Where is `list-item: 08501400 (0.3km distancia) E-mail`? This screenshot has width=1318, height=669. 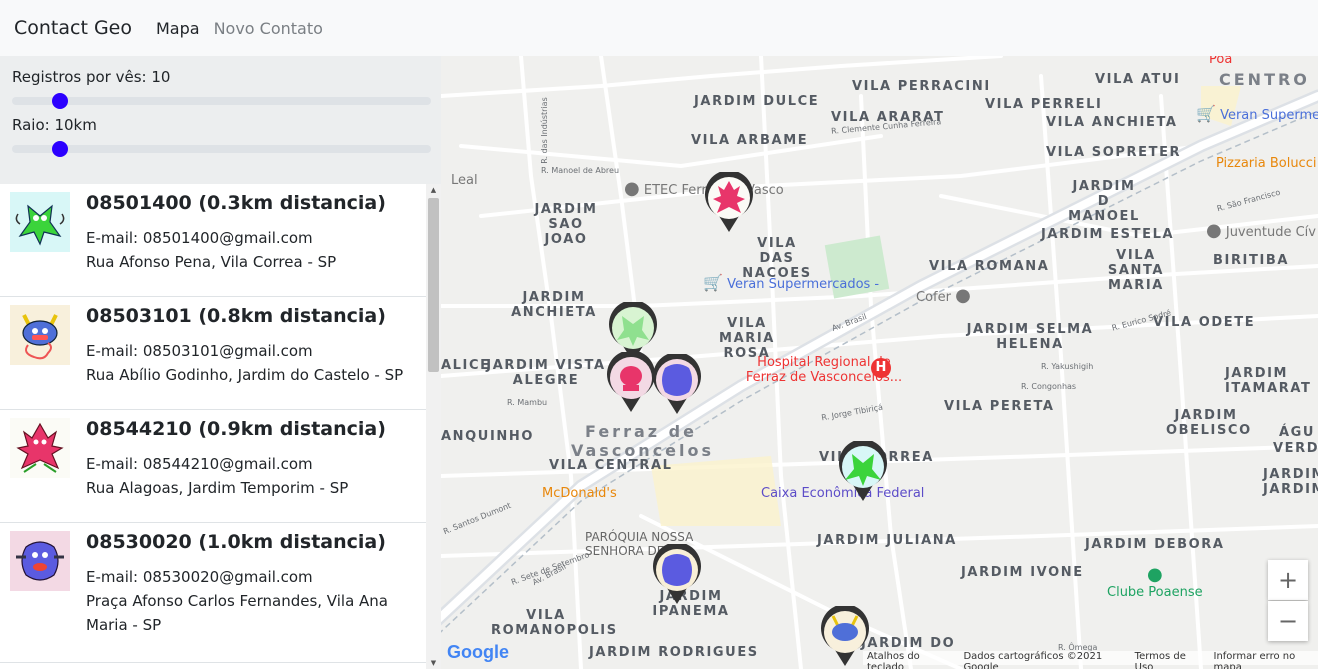 list-item: 08501400 (0.3km distancia) E-mail is located at coordinates (213, 240).